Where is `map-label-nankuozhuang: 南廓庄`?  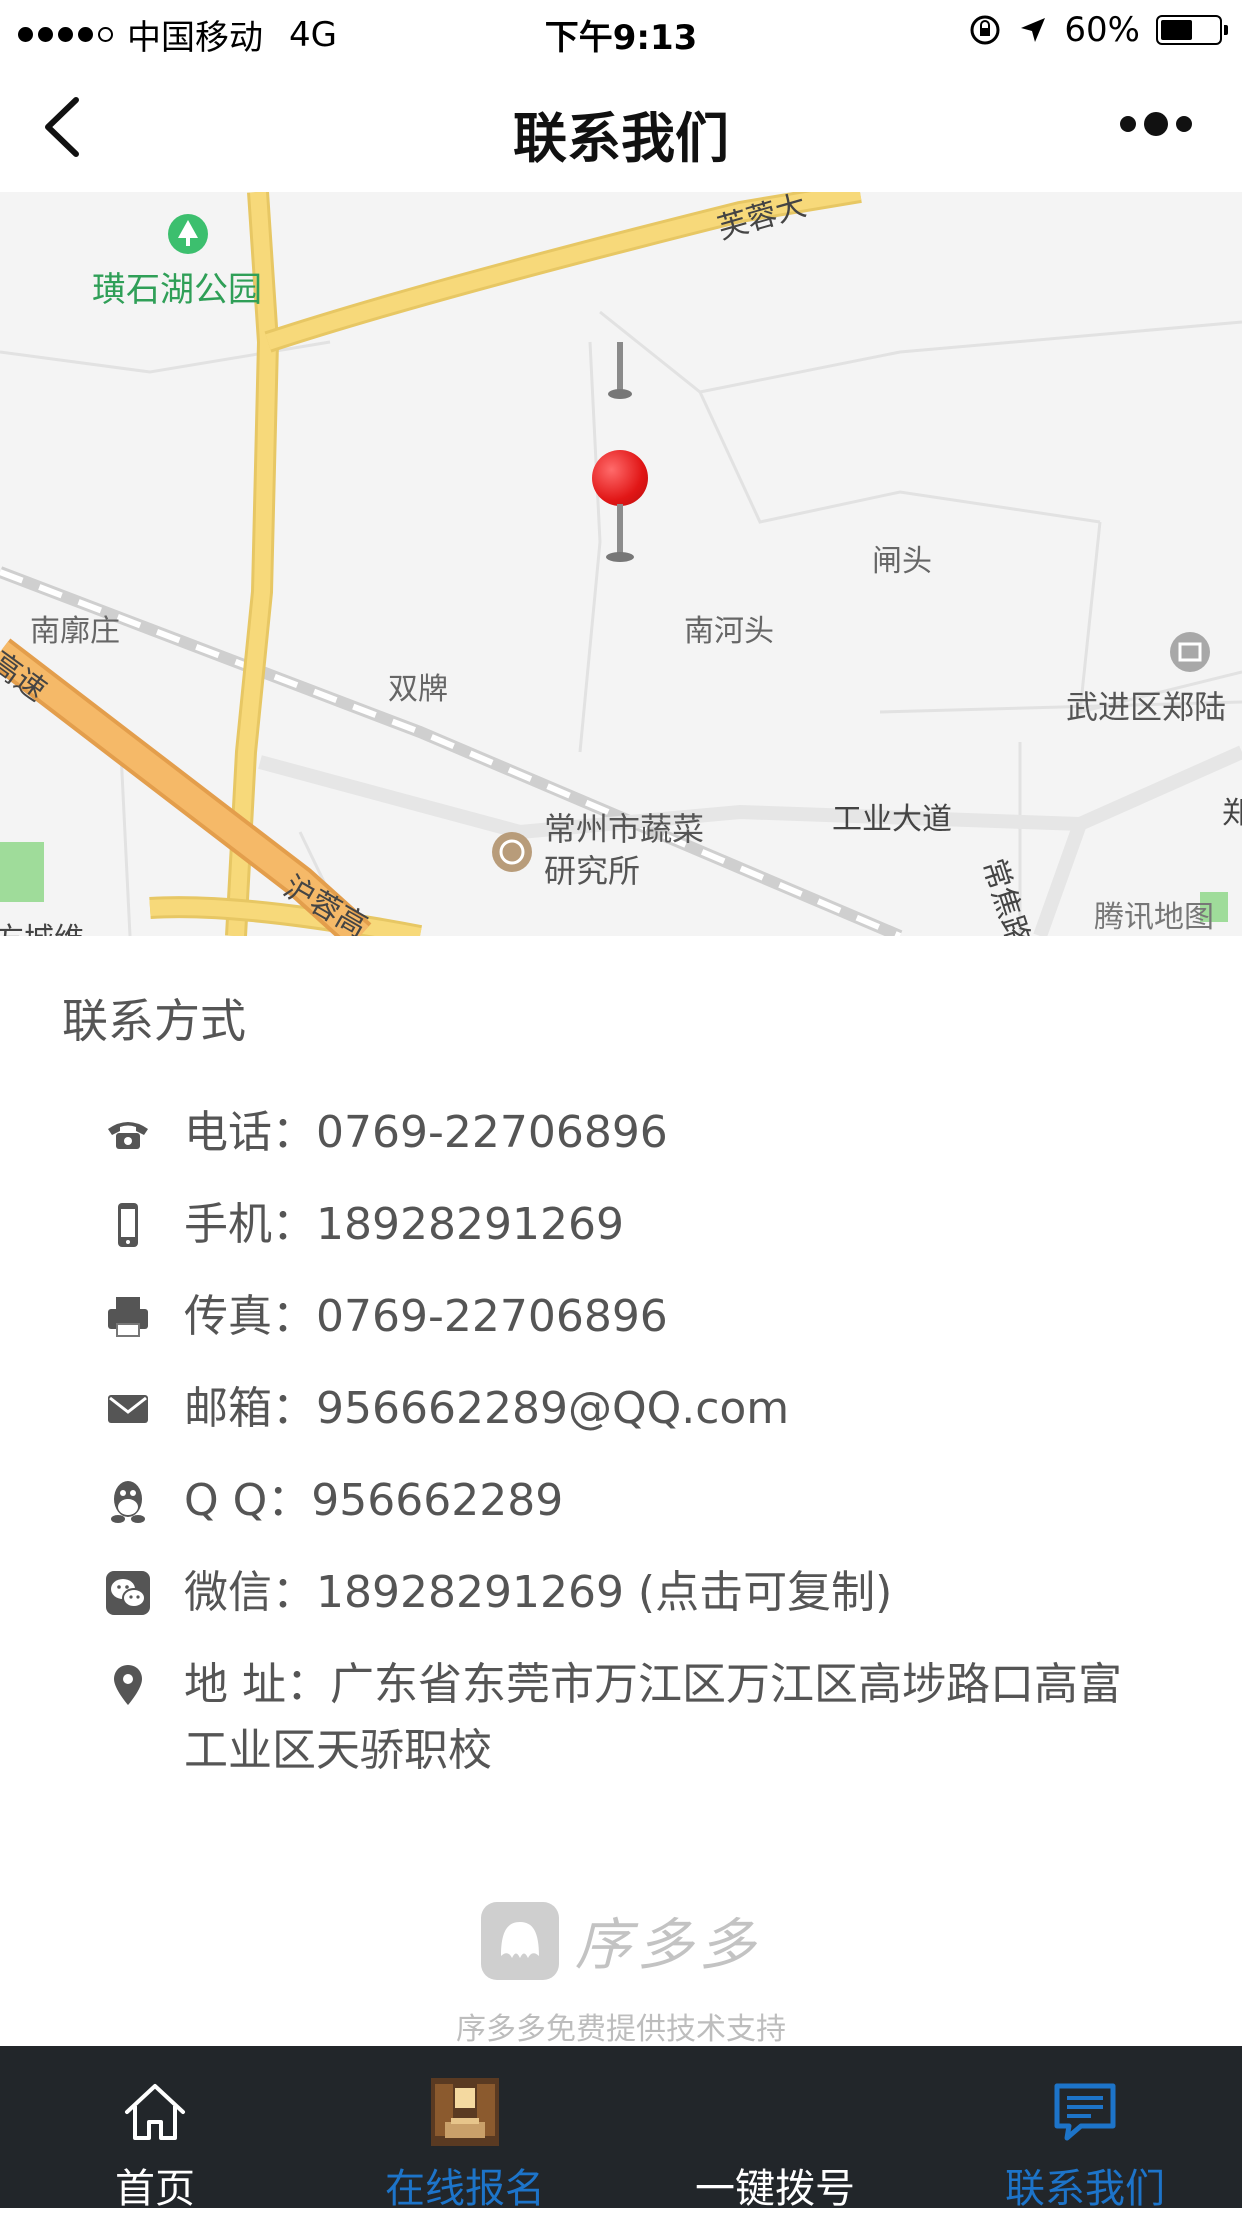
map-label-nankuozhuang: 南廓庄 is located at coordinates (75, 631).